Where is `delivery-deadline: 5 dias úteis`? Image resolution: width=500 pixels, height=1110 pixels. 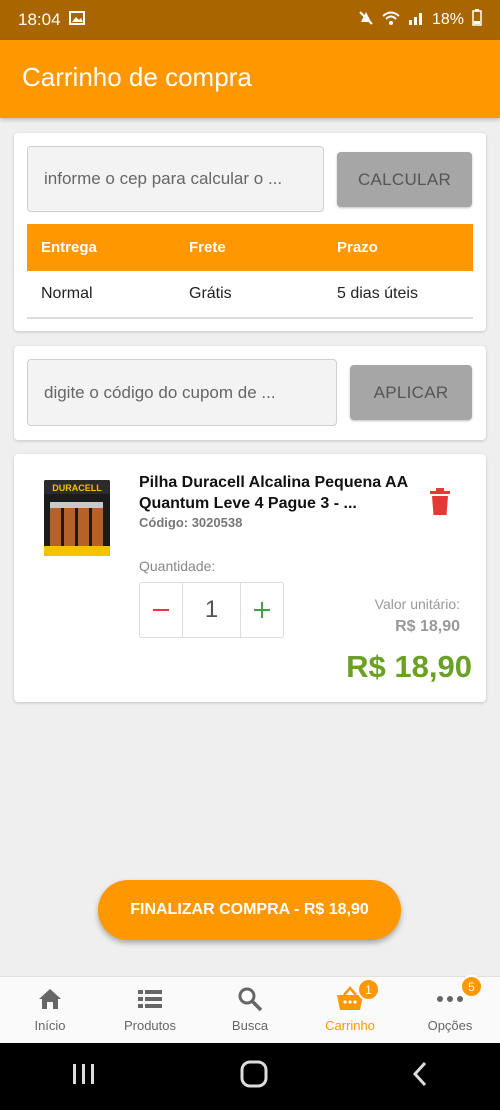 delivery-deadline: 5 dias úteis is located at coordinates (377, 293).